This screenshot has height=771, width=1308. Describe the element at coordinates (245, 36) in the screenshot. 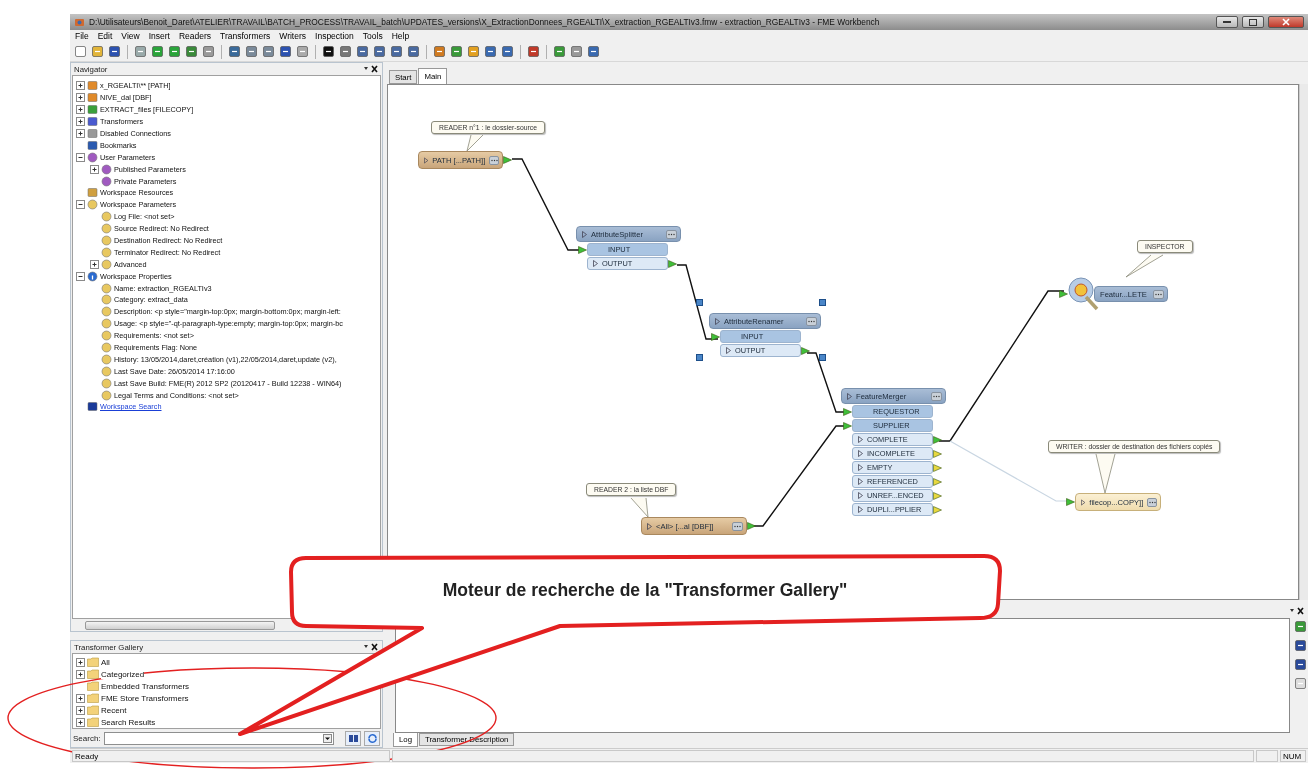

I see `menu-item: Transformers` at that location.